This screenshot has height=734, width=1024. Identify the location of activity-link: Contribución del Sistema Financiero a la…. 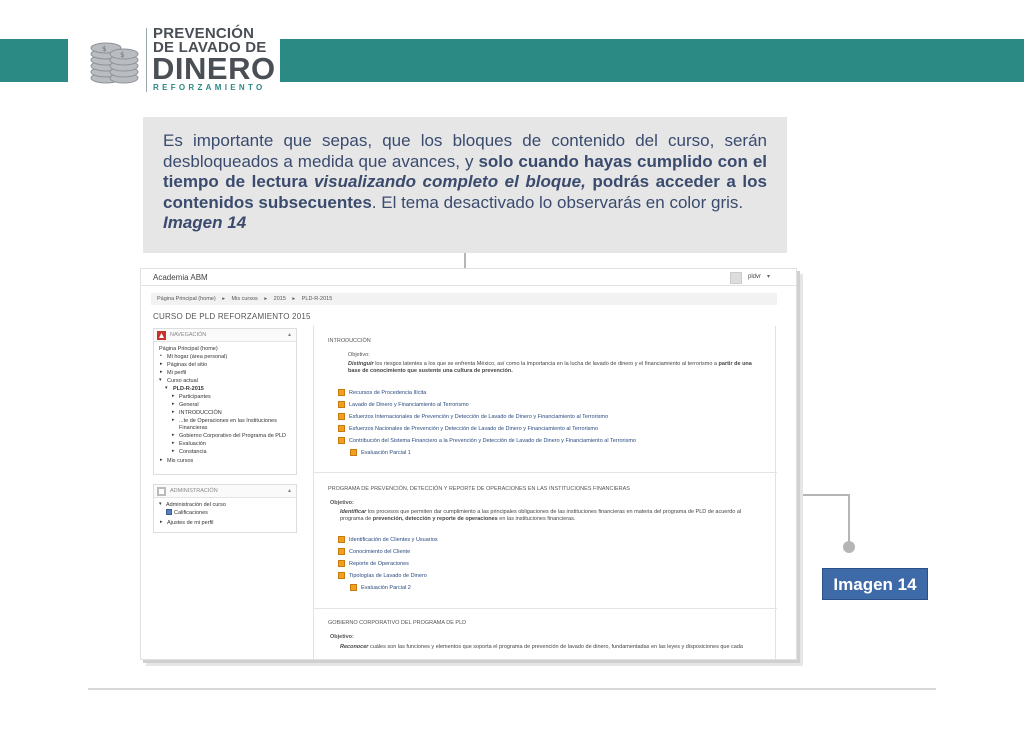
(492, 441).